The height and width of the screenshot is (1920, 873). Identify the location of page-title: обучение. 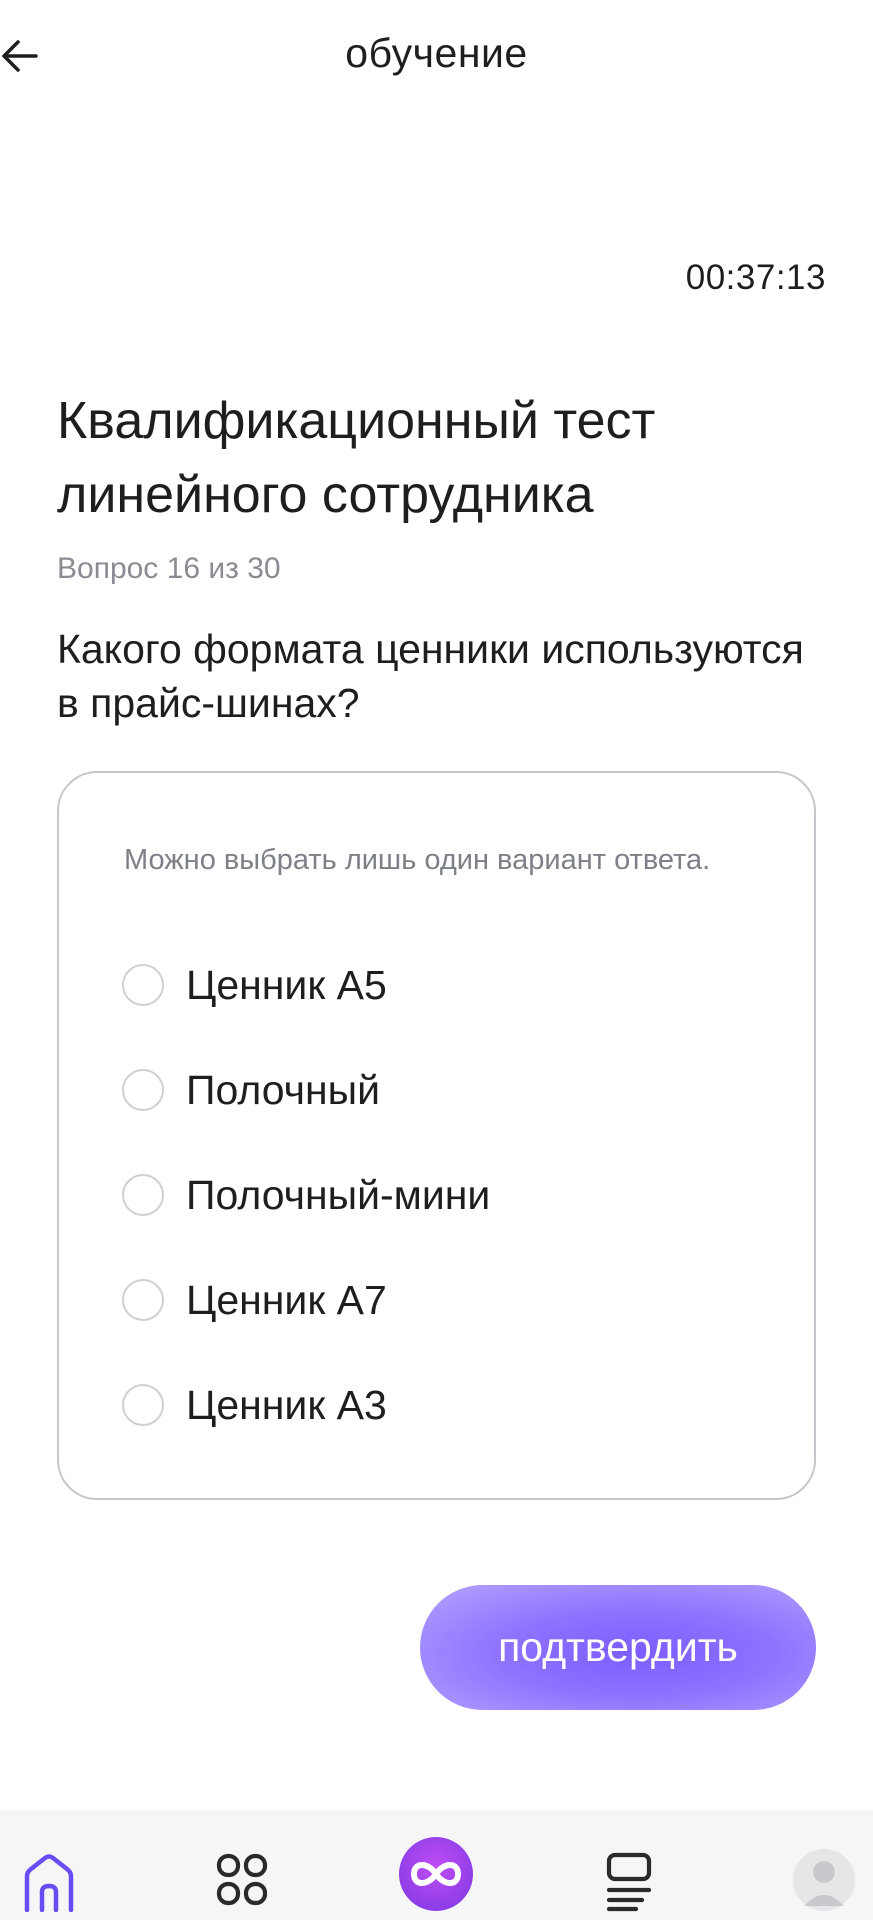
(436, 53).